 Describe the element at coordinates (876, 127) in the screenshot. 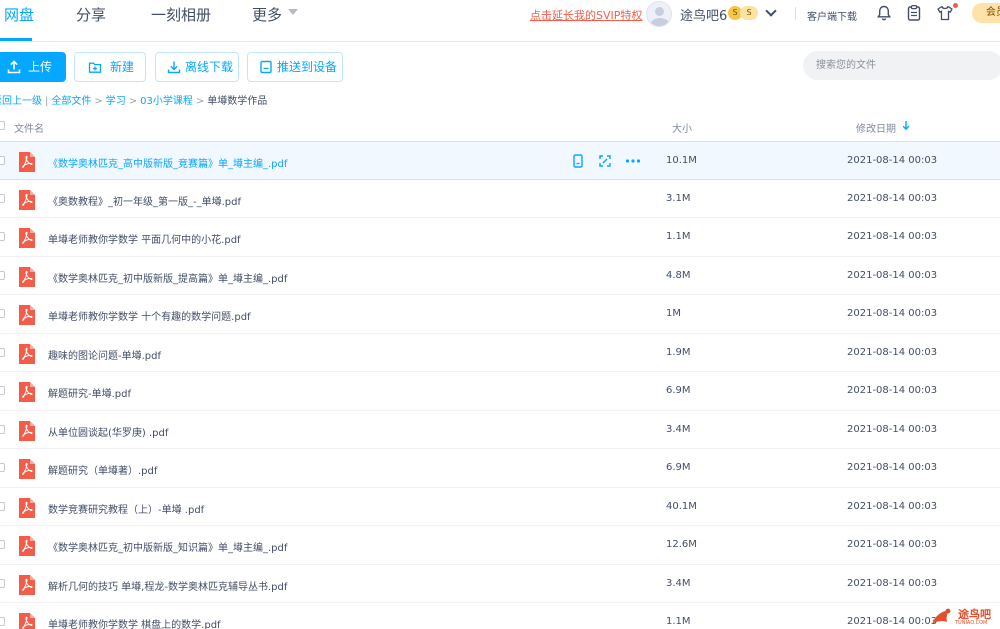

I see `column-date-header: 修改日期` at that location.